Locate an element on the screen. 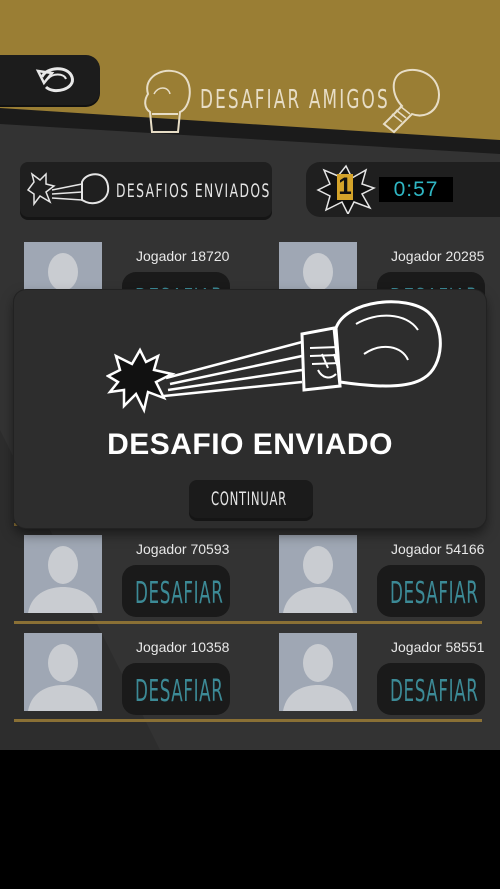 The width and height of the screenshot is (500, 889). player-card: Jogador 10358 DESAFIAR is located at coordinates (144, 678).